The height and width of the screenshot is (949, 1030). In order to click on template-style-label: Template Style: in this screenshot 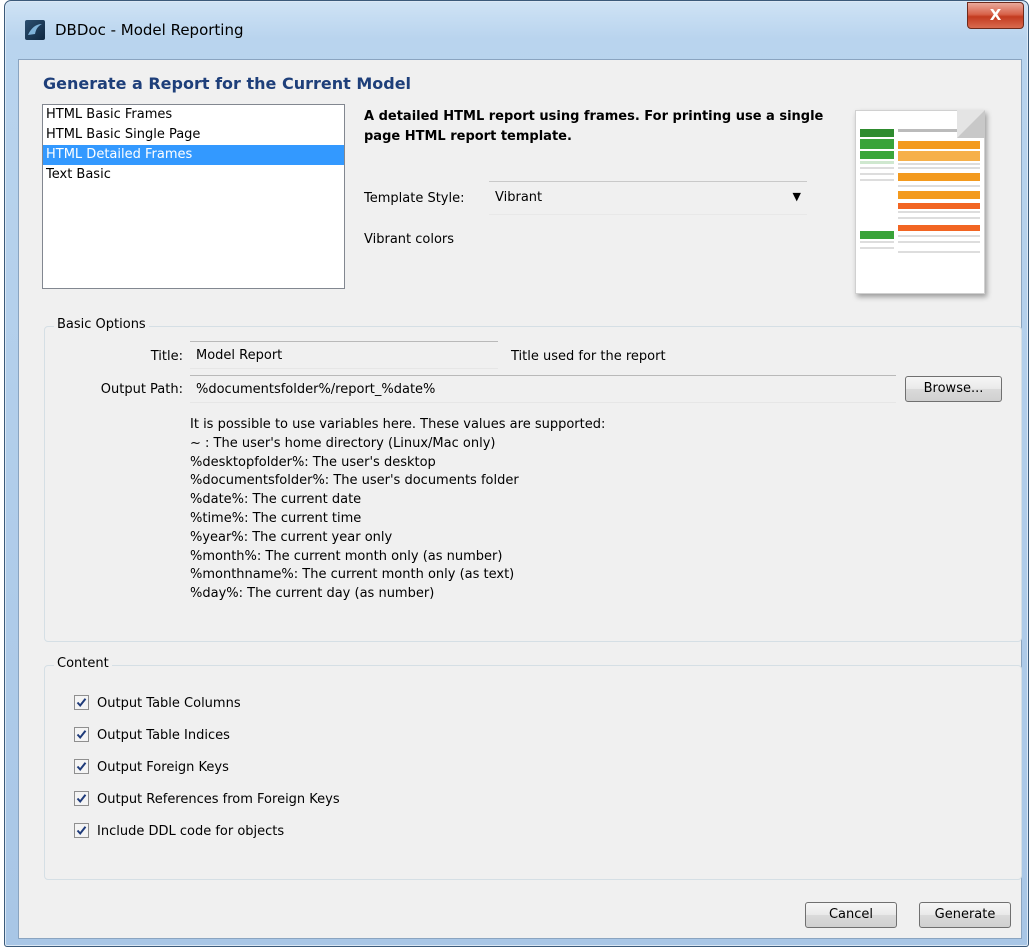, I will do `click(414, 198)`.